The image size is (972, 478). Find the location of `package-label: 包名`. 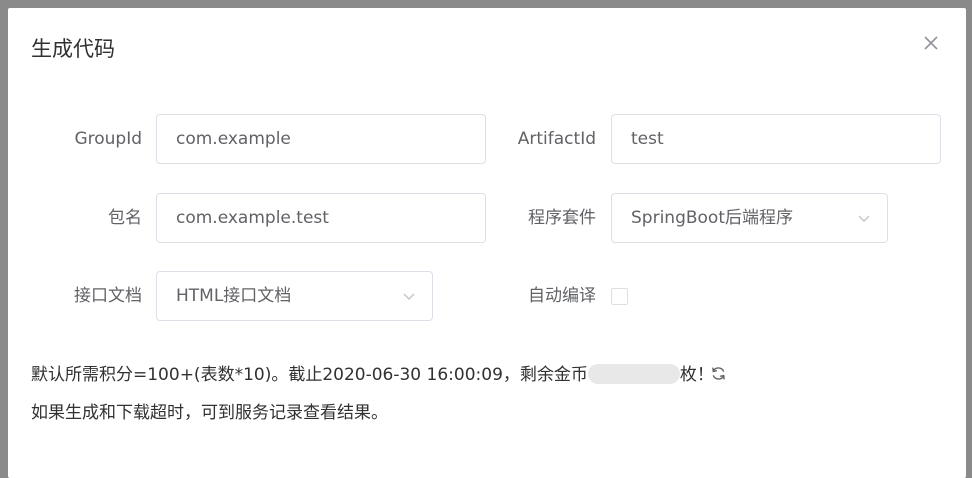

package-label: 包名 is located at coordinates (125, 218).